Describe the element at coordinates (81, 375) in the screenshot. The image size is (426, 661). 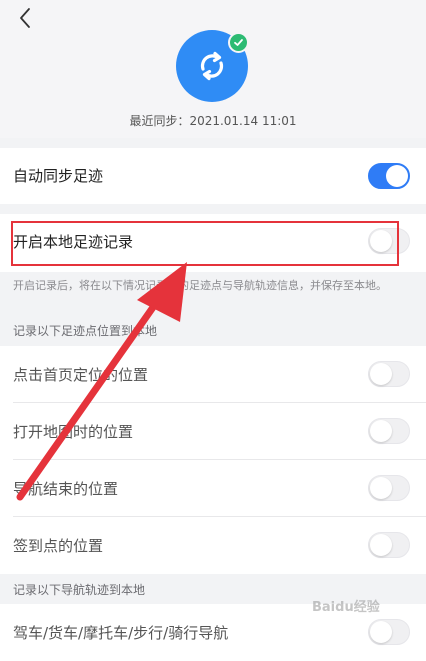
I see `point-item-label: 点击首页定位的位置` at that location.